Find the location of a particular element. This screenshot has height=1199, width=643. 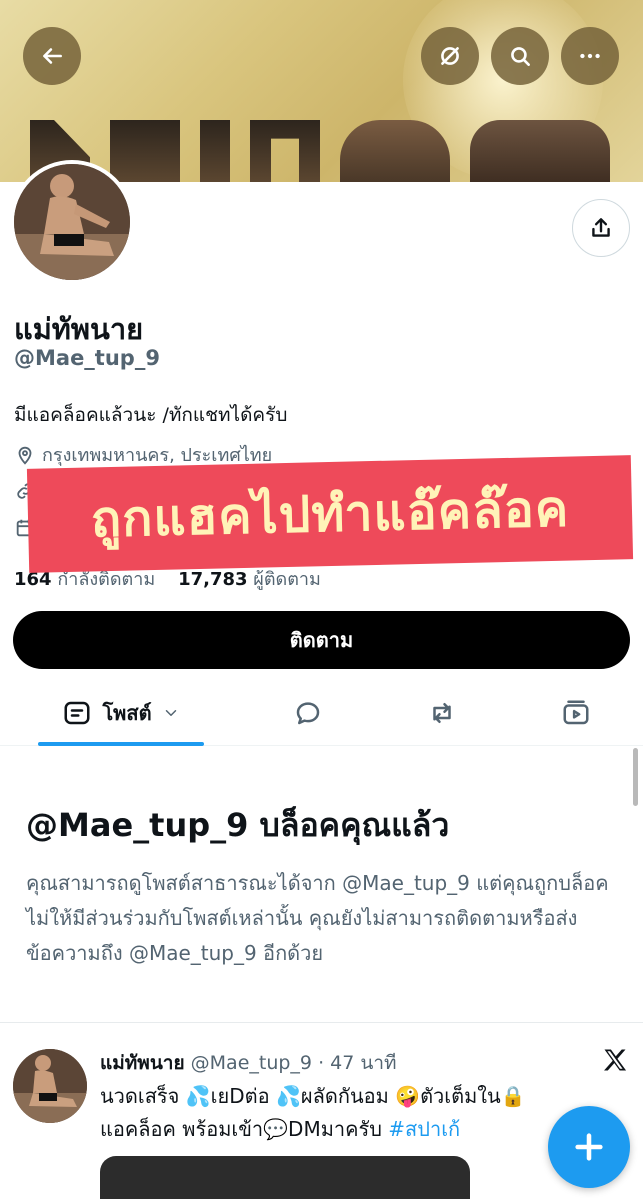

tab-replies is located at coordinates (308, 713).